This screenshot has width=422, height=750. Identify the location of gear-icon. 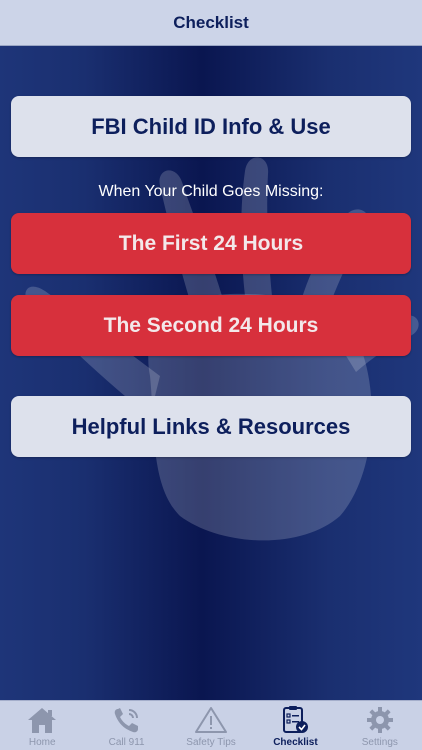
(380, 720).